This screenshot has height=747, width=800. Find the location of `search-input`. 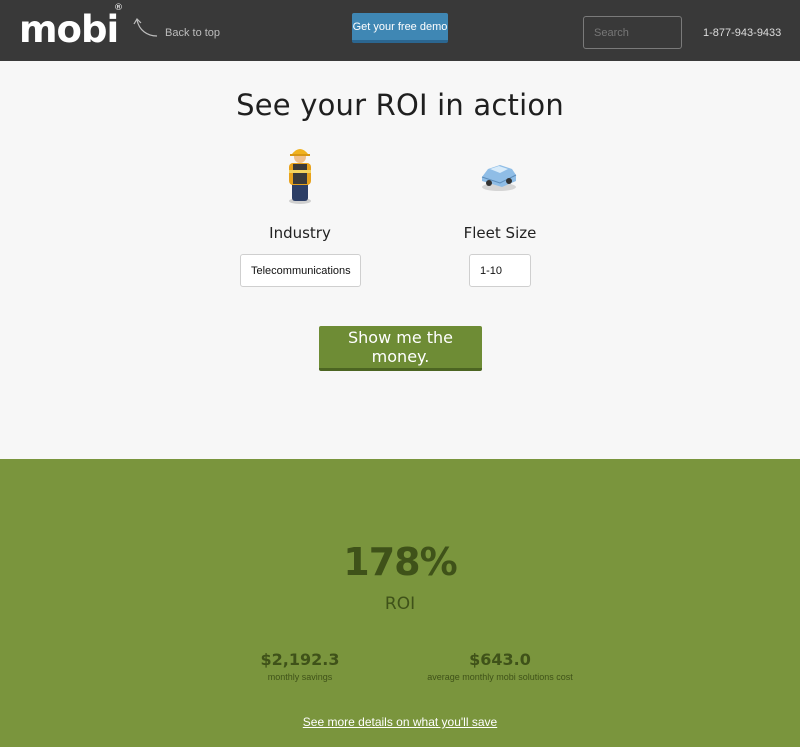

search-input is located at coordinates (632, 32).